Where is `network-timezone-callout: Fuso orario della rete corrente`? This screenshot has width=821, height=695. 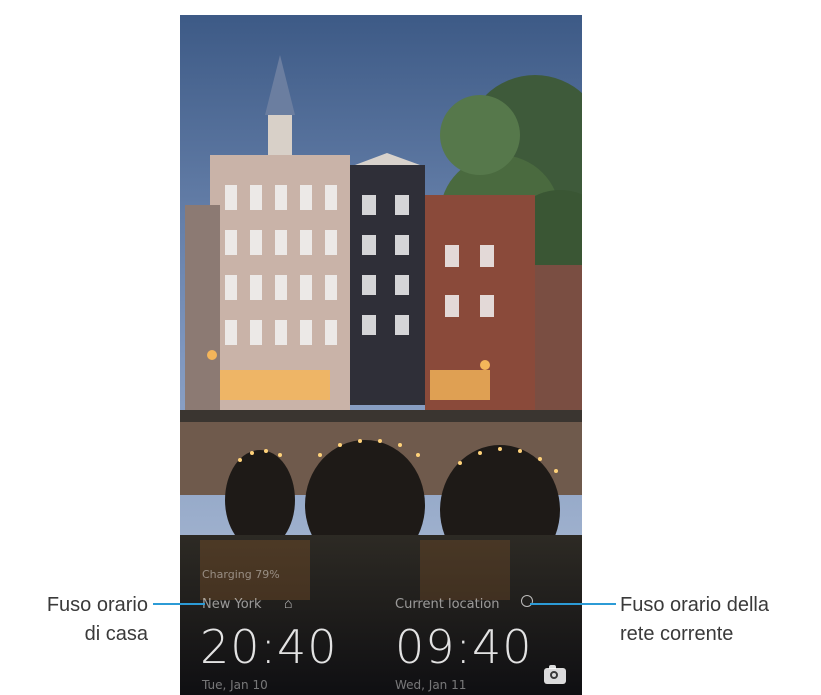
network-timezone-callout: Fuso orario della rete corrente is located at coordinates (720, 620).